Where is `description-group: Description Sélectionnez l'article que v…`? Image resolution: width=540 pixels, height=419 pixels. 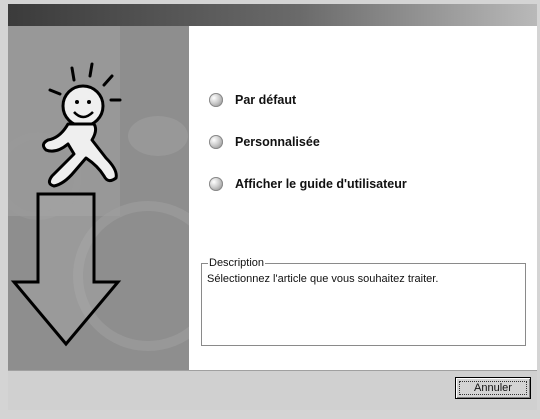 description-group: Description Sélectionnez l'article que v… is located at coordinates (363, 301).